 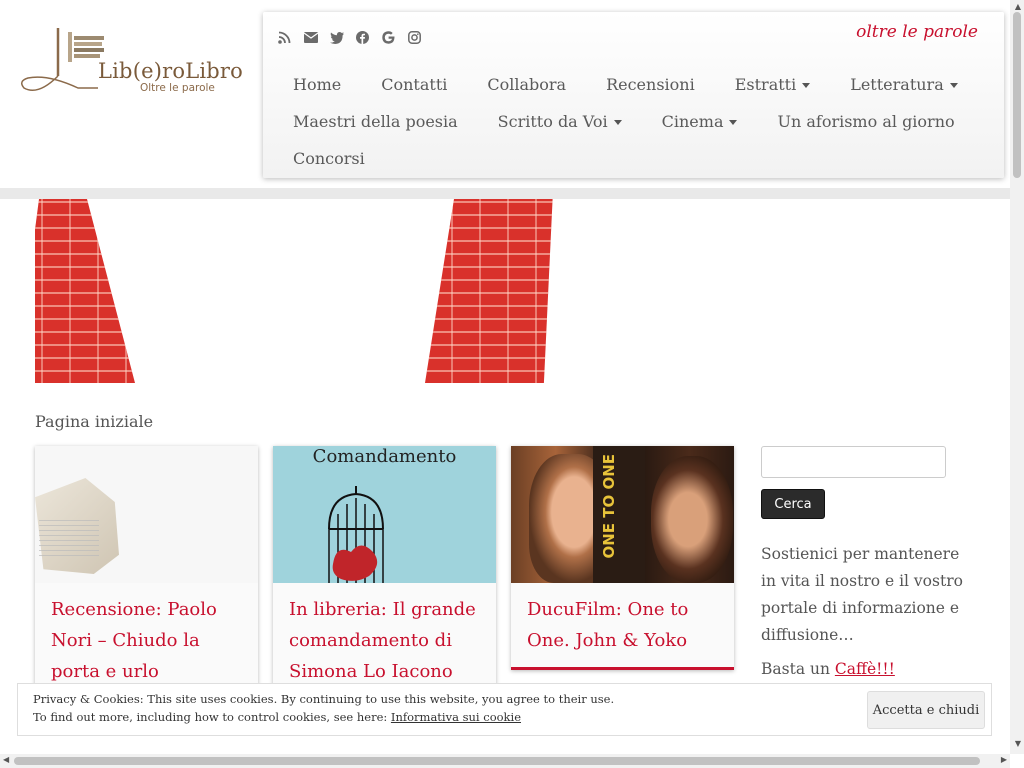 What do you see at coordinates (69, 536) in the screenshot?
I see `newspaper-lines` at bounding box center [69, 536].